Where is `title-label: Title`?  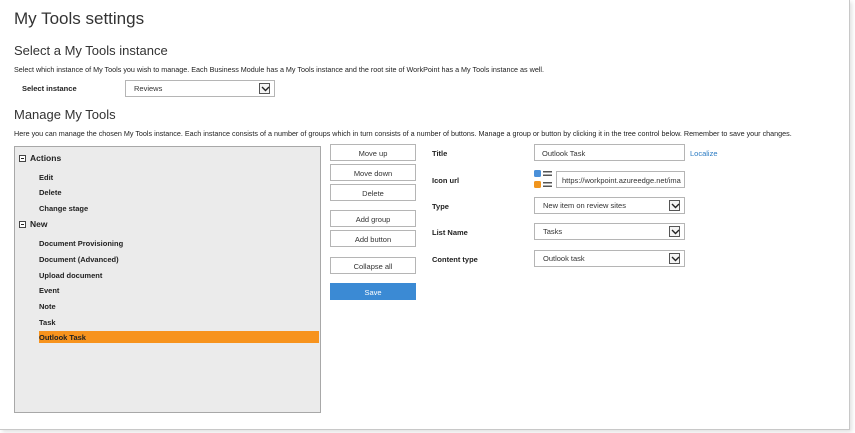
title-label: Title is located at coordinates (440, 153).